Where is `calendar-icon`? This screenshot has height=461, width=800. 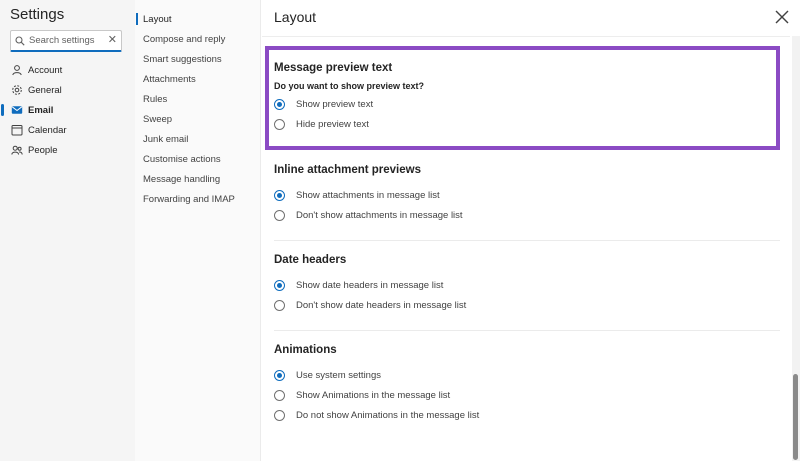 calendar-icon is located at coordinates (17, 130).